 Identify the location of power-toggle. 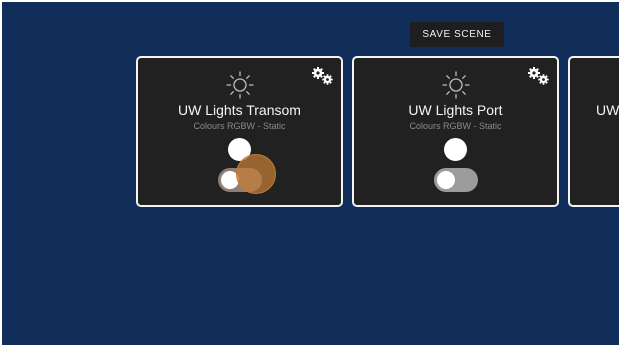
(455, 180).